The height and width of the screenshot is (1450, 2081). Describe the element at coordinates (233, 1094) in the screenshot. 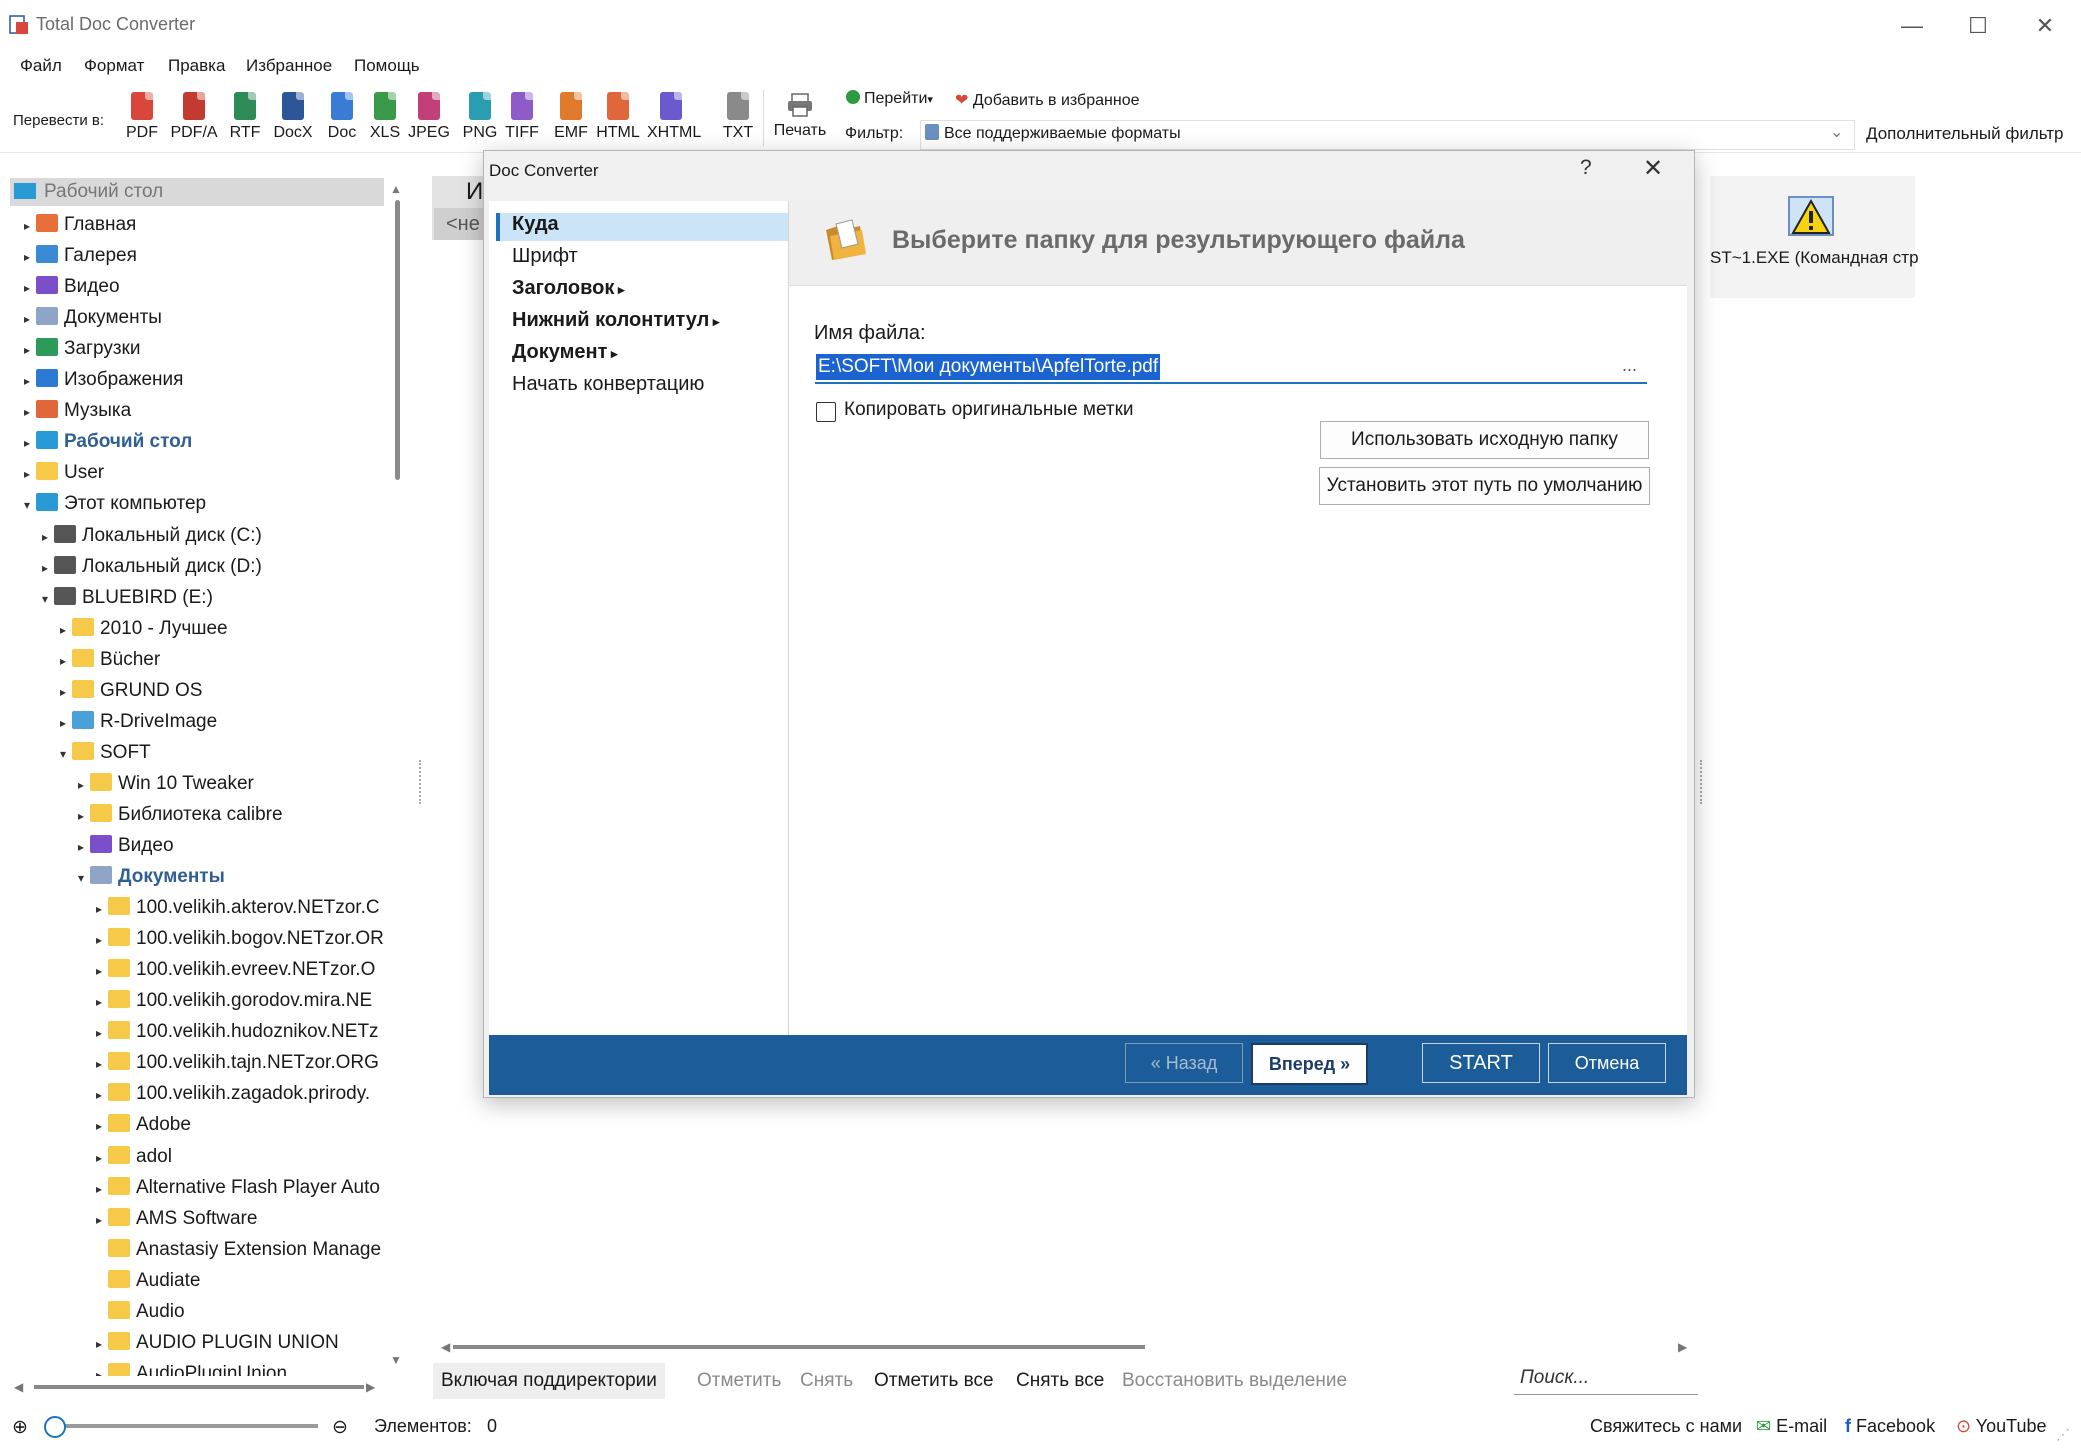

I see `tree-node: ▸ 100.velikih.zagadok.prirody.` at that location.